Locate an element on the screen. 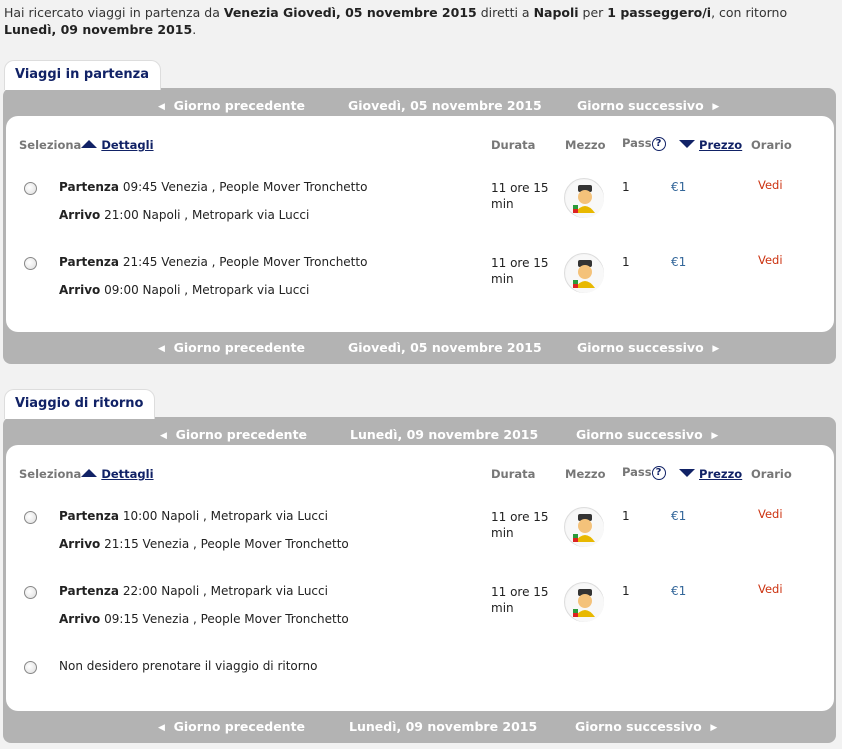  tab-outbound: Viaggi in partenza is located at coordinates (83, 75).